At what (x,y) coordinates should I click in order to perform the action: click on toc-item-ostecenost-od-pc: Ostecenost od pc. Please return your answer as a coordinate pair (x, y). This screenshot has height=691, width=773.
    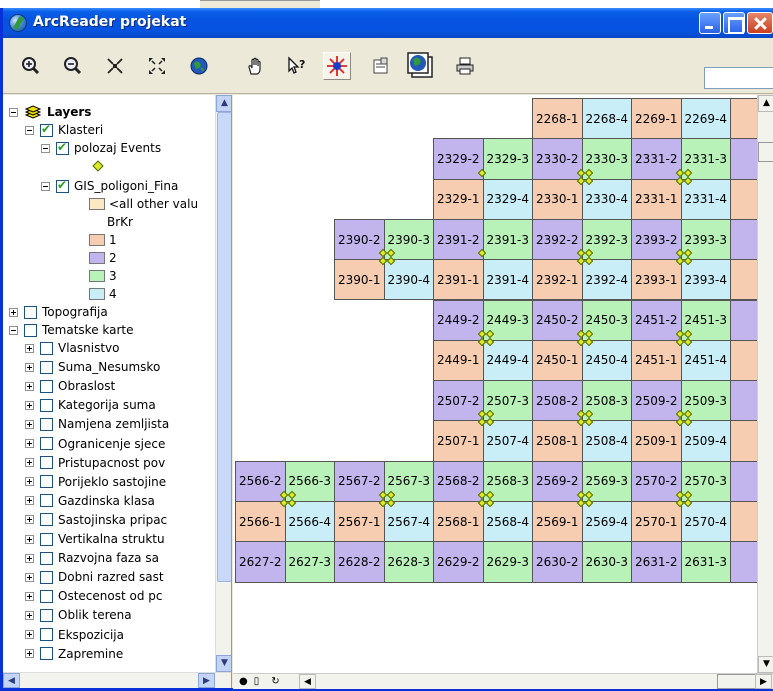
    Looking at the image, I should click on (93, 596).